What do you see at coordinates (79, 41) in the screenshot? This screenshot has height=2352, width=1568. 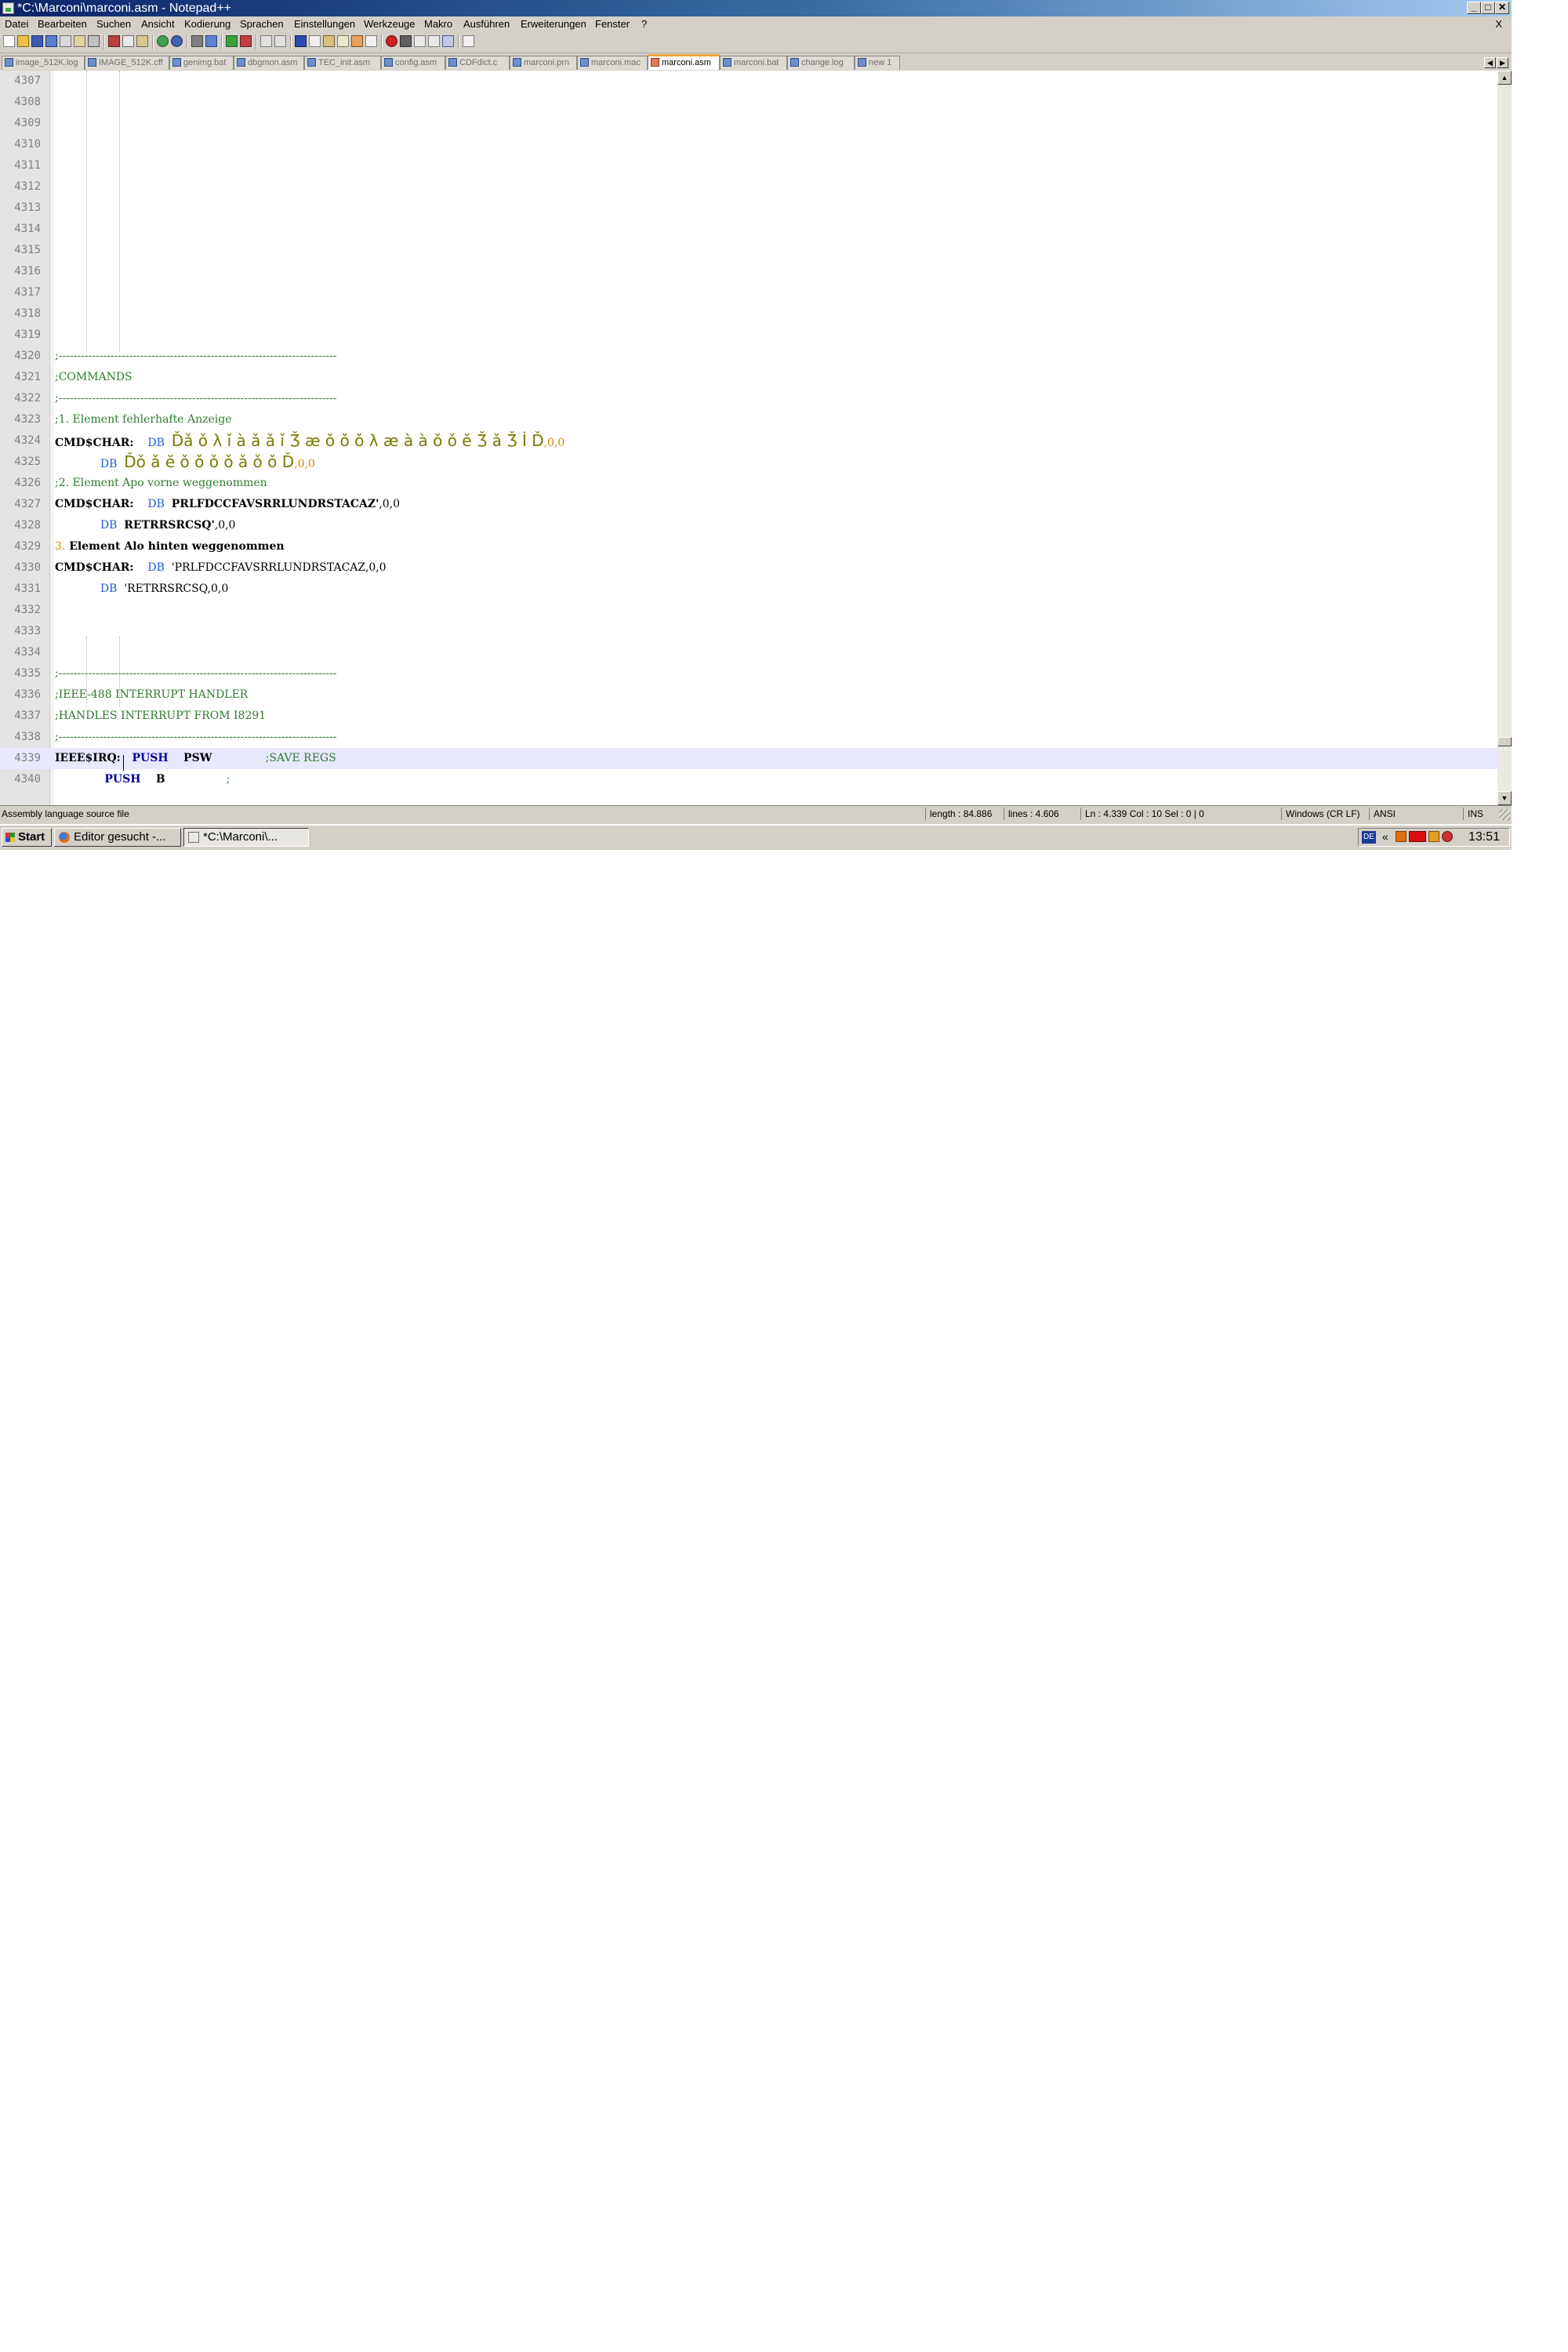 I see `close-all-icon` at bounding box center [79, 41].